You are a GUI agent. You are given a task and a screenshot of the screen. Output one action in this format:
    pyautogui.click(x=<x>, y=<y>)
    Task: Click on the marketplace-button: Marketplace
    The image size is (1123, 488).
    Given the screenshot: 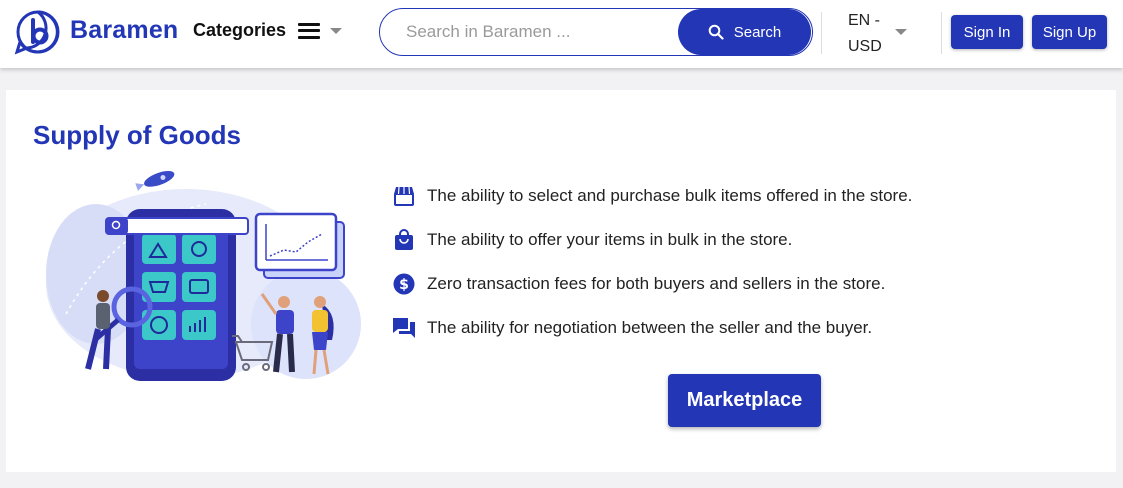 What is the action you would take?
    pyautogui.click(x=744, y=400)
    